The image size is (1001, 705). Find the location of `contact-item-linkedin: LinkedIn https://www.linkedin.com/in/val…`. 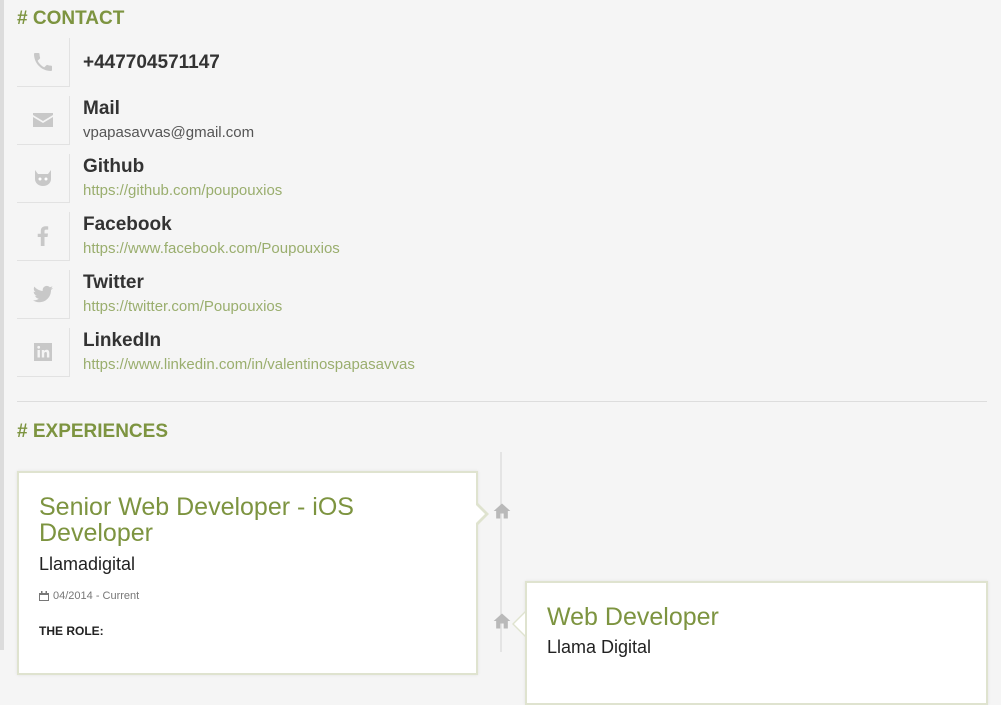

contact-item-linkedin: LinkedIn https://www.linkedin.com/in/val… is located at coordinates (317, 353).